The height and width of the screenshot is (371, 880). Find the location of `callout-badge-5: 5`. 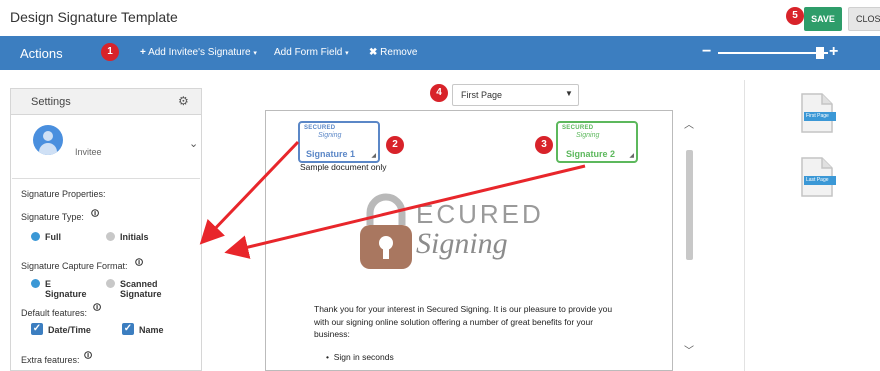

callout-badge-5: 5 is located at coordinates (795, 16).